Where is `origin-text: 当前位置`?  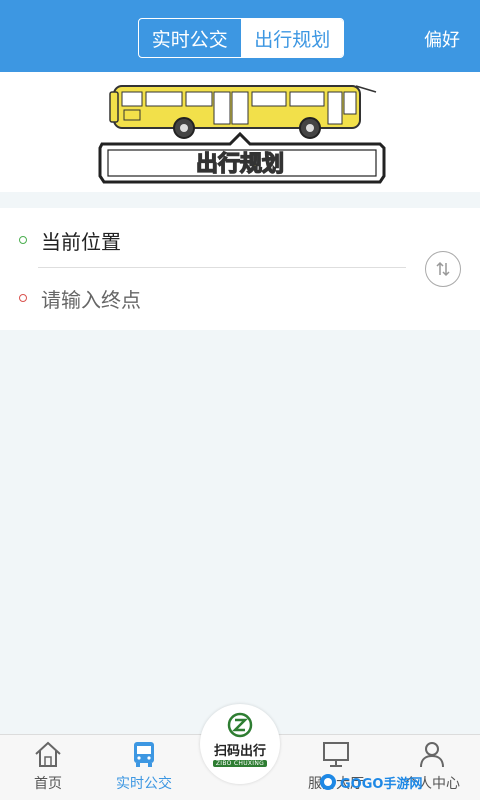 origin-text: 当前位置 is located at coordinates (81, 241).